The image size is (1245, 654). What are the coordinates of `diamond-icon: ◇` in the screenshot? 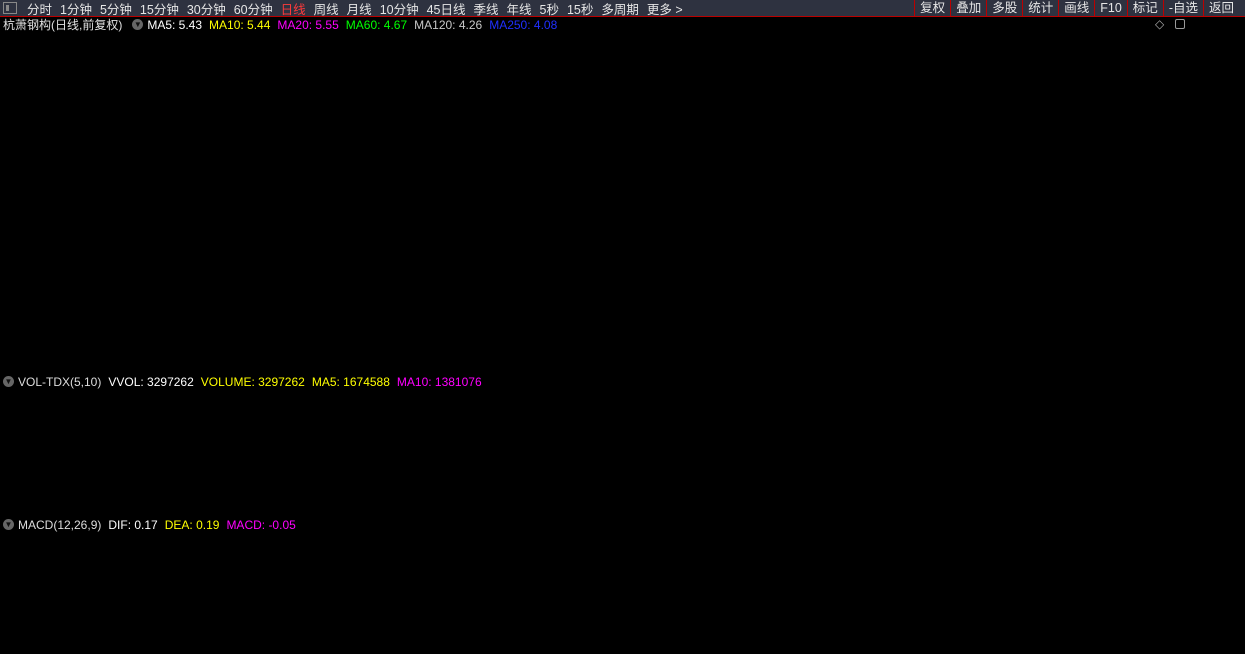 It's located at (1159, 24).